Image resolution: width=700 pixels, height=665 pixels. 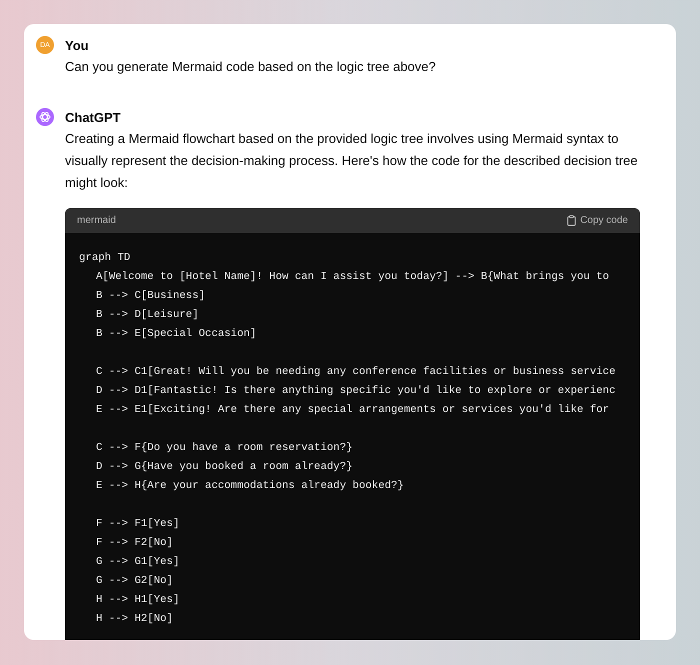 What do you see at coordinates (597, 220) in the screenshot?
I see `copy-code-button: Copy code` at bounding box center [597, 220].